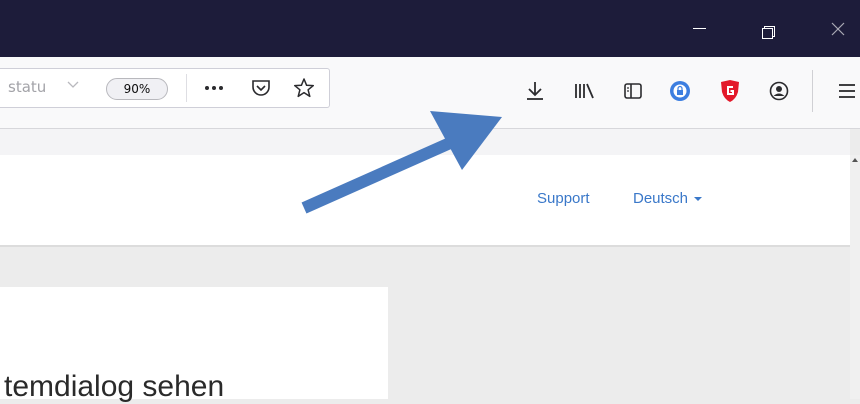 Image resolution: width=860 pixels, height=404 pixels. I want to click on restore-button, so click(767, 28).